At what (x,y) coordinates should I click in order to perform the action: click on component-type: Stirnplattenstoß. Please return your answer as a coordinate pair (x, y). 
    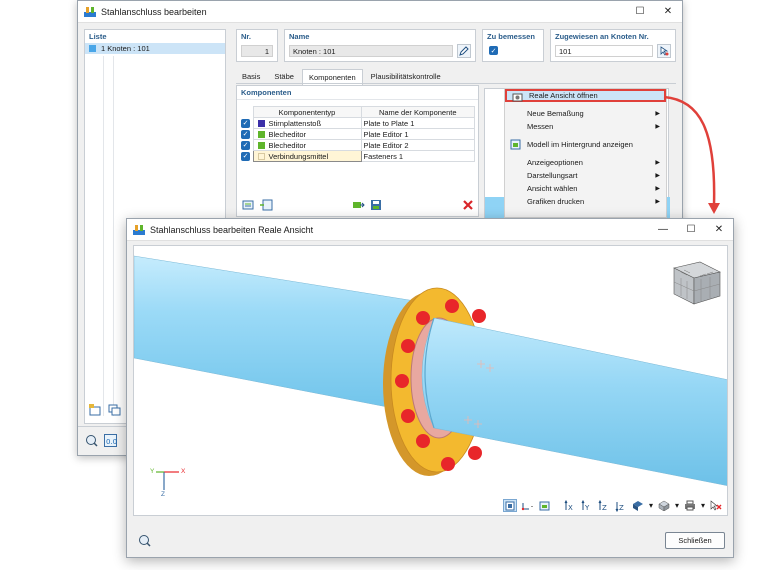
    Looking at the image, I should click on (295, 123).